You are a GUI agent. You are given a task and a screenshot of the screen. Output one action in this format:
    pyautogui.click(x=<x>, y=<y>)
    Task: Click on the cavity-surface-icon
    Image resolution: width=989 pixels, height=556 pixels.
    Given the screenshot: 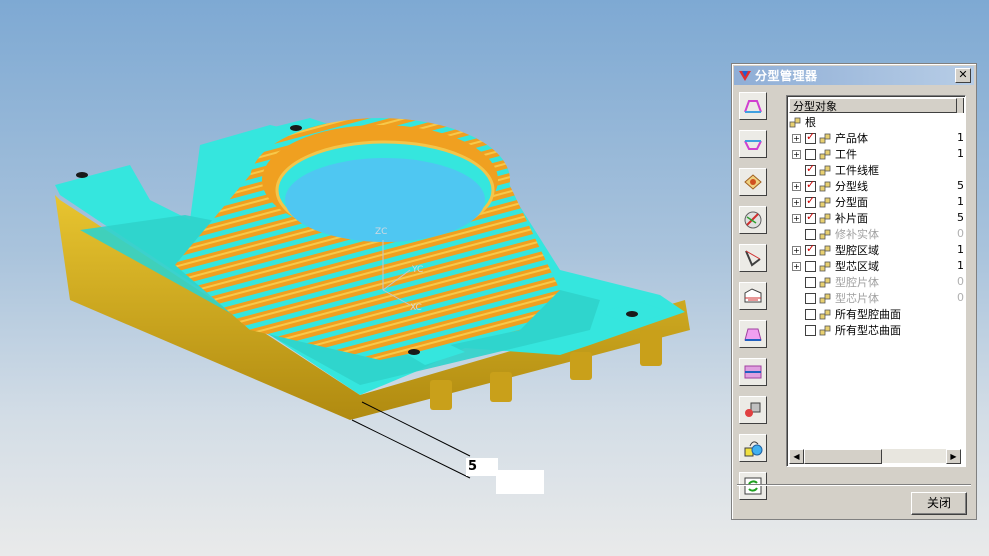 What is the action you would take?
    pyautogui.click(x=753, y=106)
    